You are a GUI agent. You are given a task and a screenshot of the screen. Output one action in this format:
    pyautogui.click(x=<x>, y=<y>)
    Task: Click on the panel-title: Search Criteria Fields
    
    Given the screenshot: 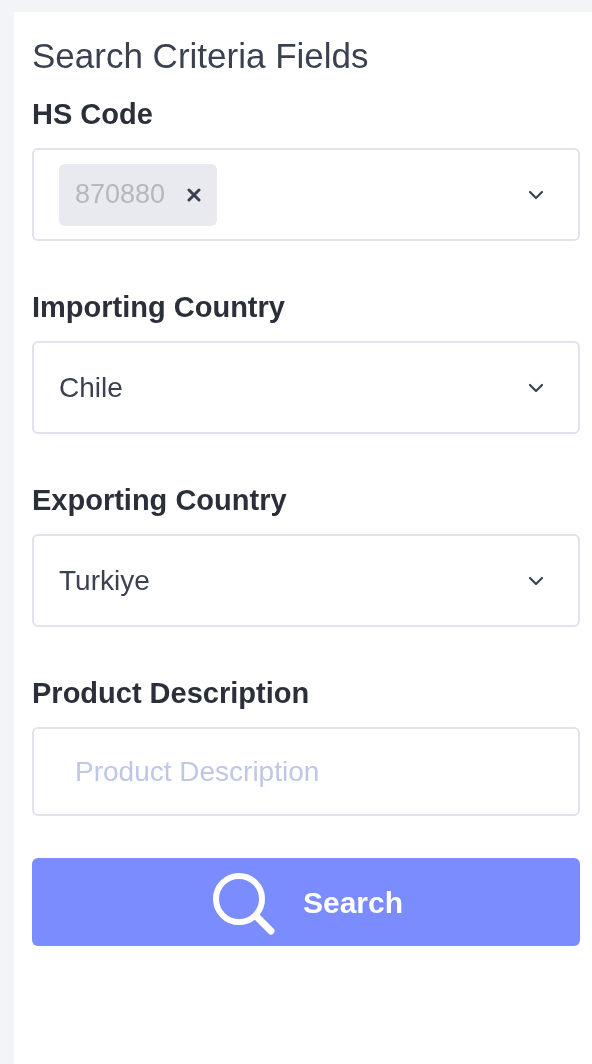 What is the action you would take?
    pyautogui.click(x=200, y=56)
    